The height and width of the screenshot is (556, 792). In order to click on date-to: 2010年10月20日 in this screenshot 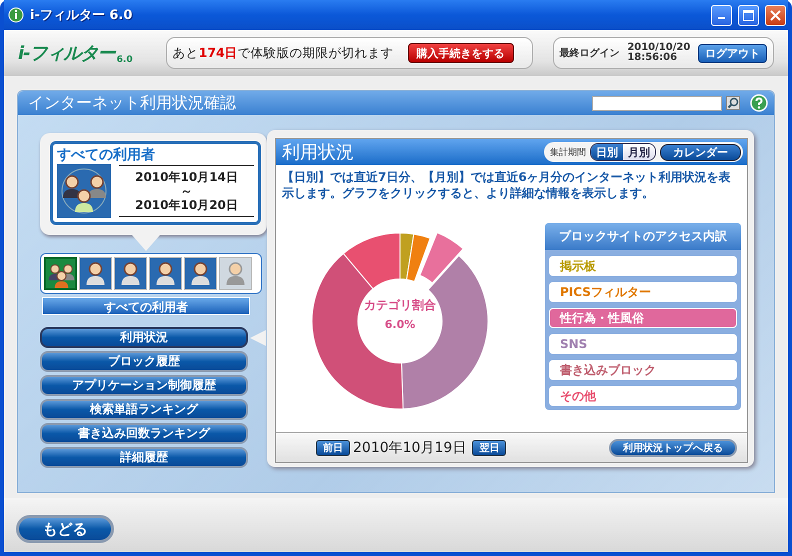, I will do `click(186, 205)`.